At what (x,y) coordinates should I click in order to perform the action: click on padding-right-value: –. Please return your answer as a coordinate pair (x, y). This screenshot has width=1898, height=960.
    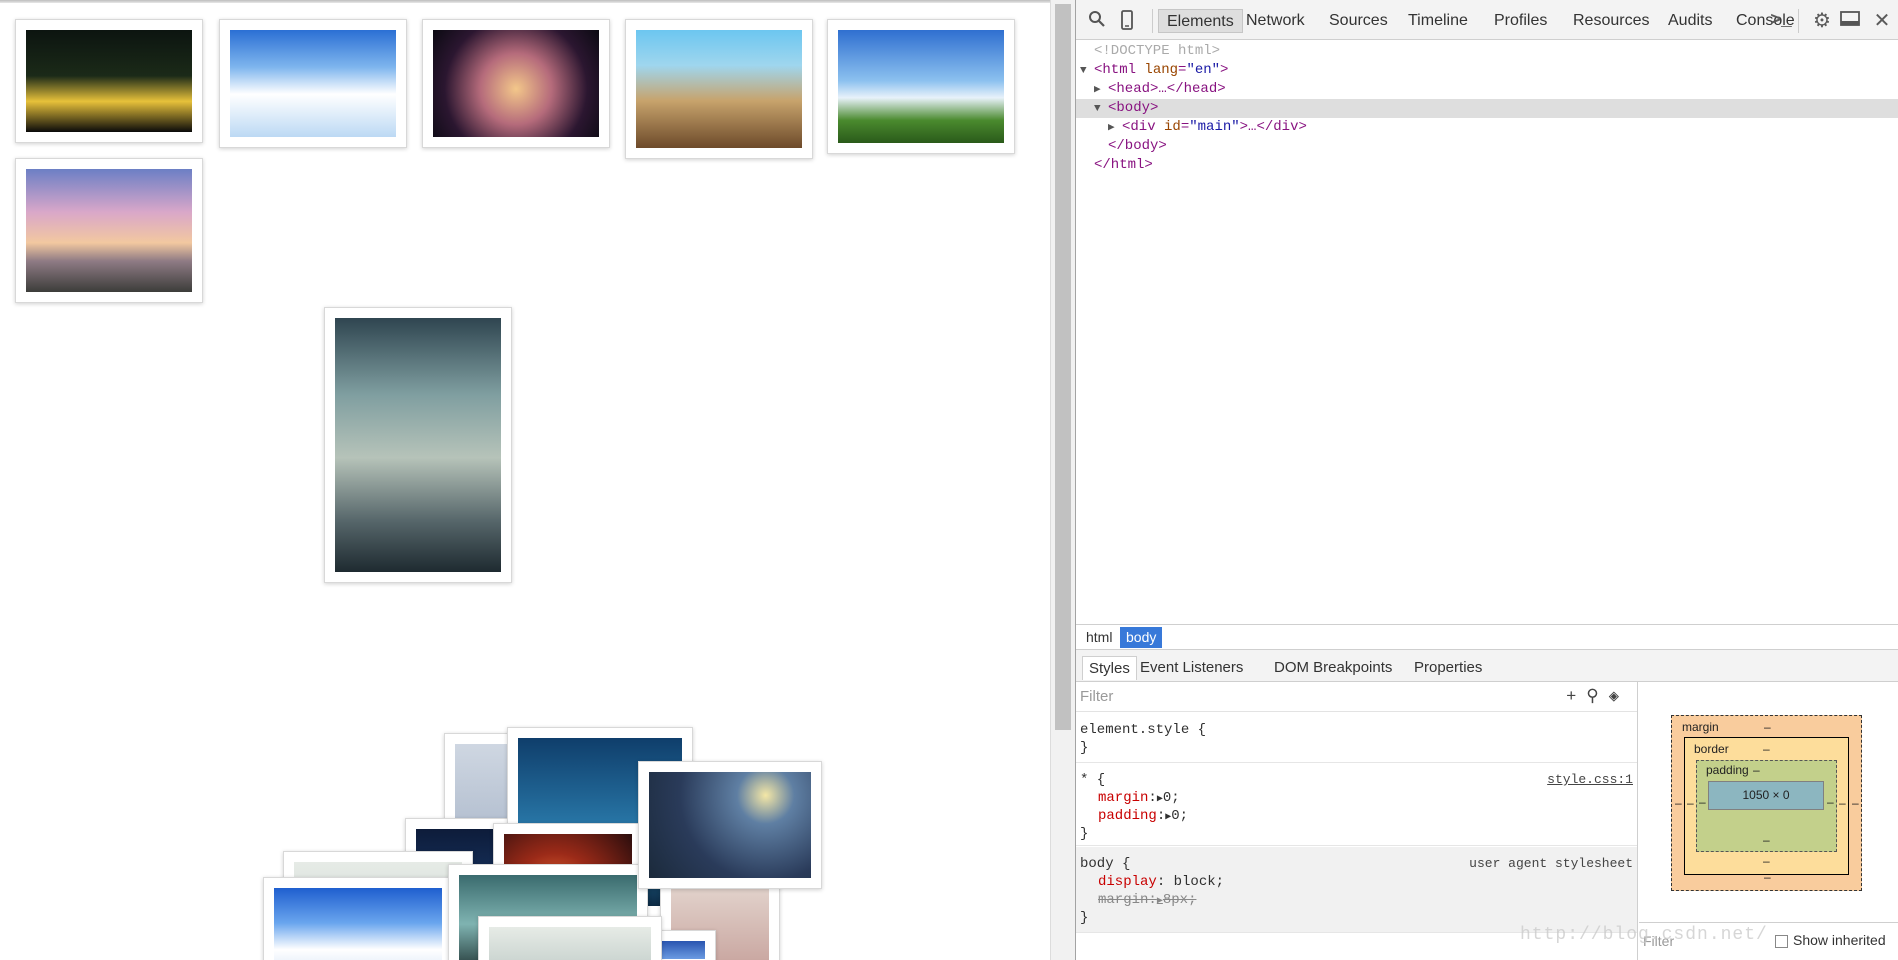
    Looking at the image, I should click on (1830, 802).